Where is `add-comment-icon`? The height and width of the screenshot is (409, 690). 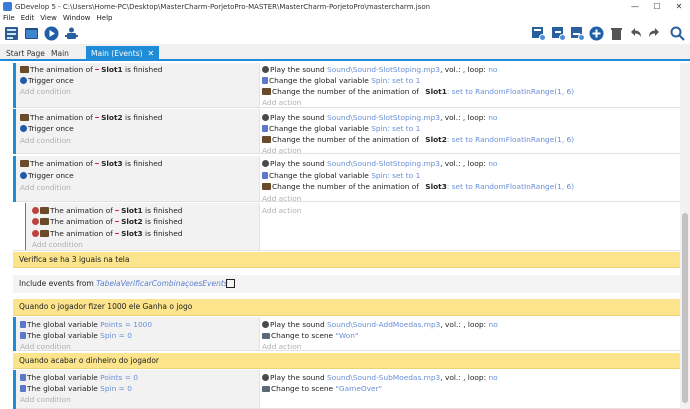 add-comment-icon is located at coordinates (577, 33).